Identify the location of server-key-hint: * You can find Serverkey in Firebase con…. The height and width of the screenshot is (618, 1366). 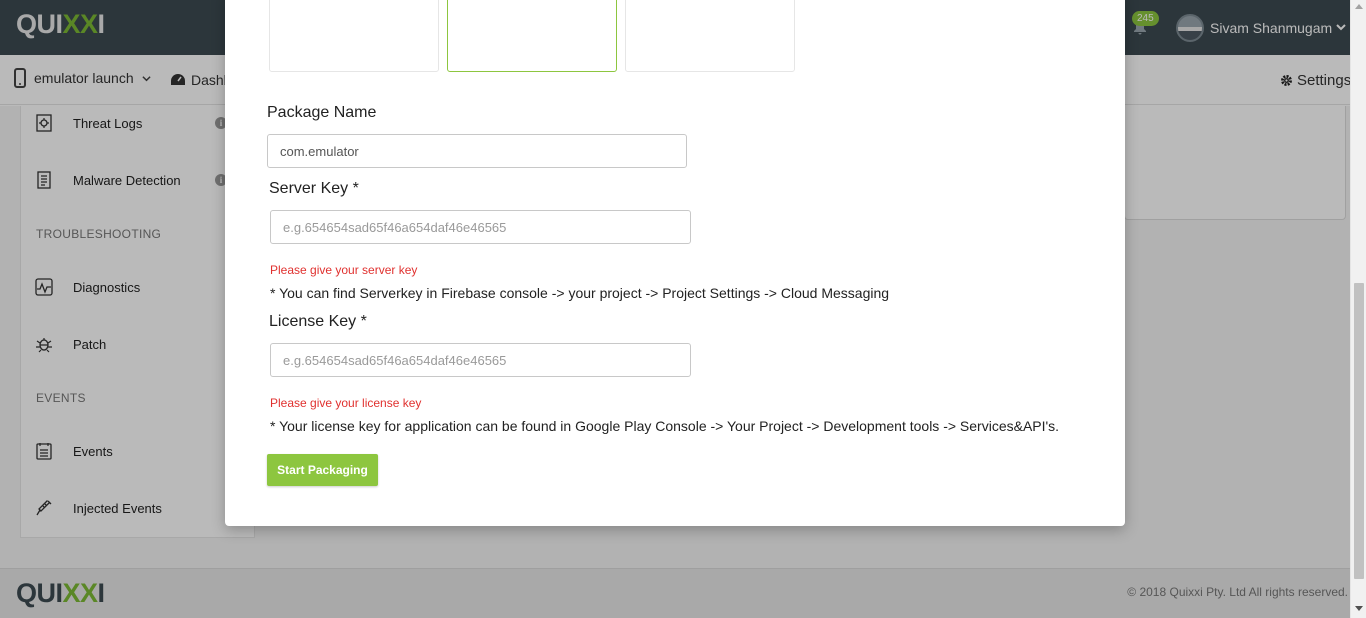
(580, 293).